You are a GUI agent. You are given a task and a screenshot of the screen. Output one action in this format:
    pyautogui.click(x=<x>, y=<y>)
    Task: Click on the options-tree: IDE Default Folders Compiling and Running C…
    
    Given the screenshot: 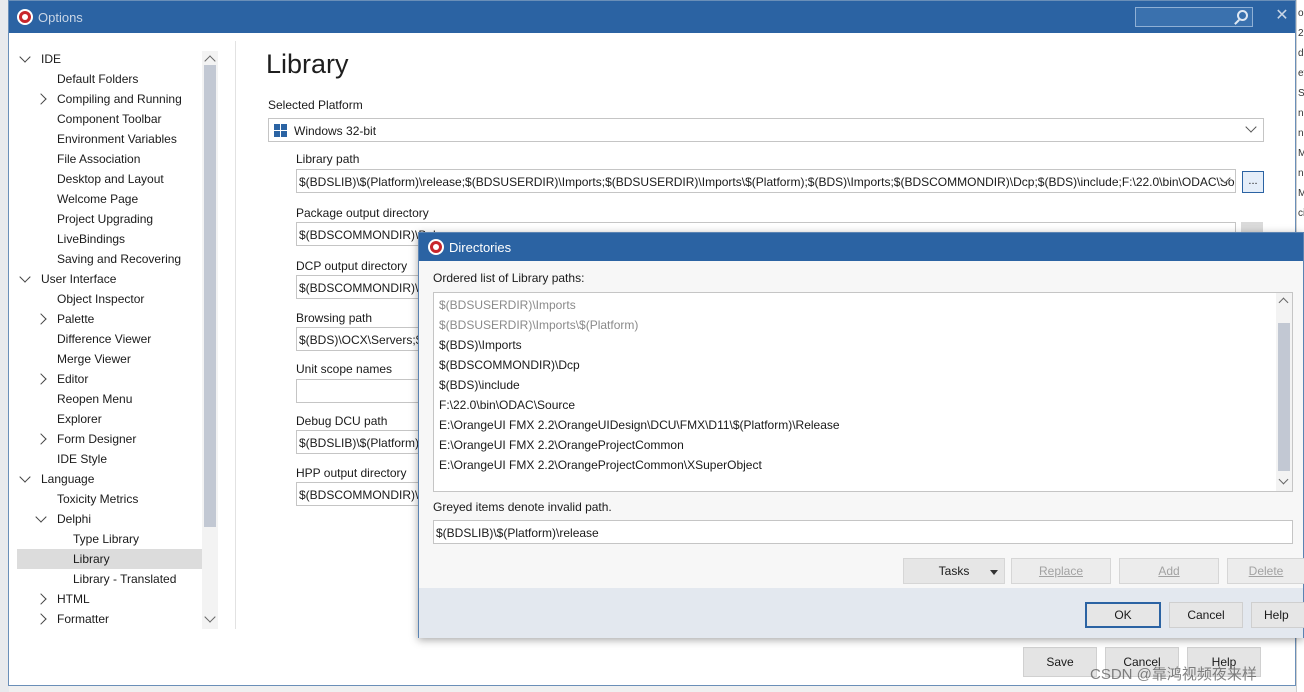 What is the action you would take?
    pyautogui.click(x=114, y=339)
    